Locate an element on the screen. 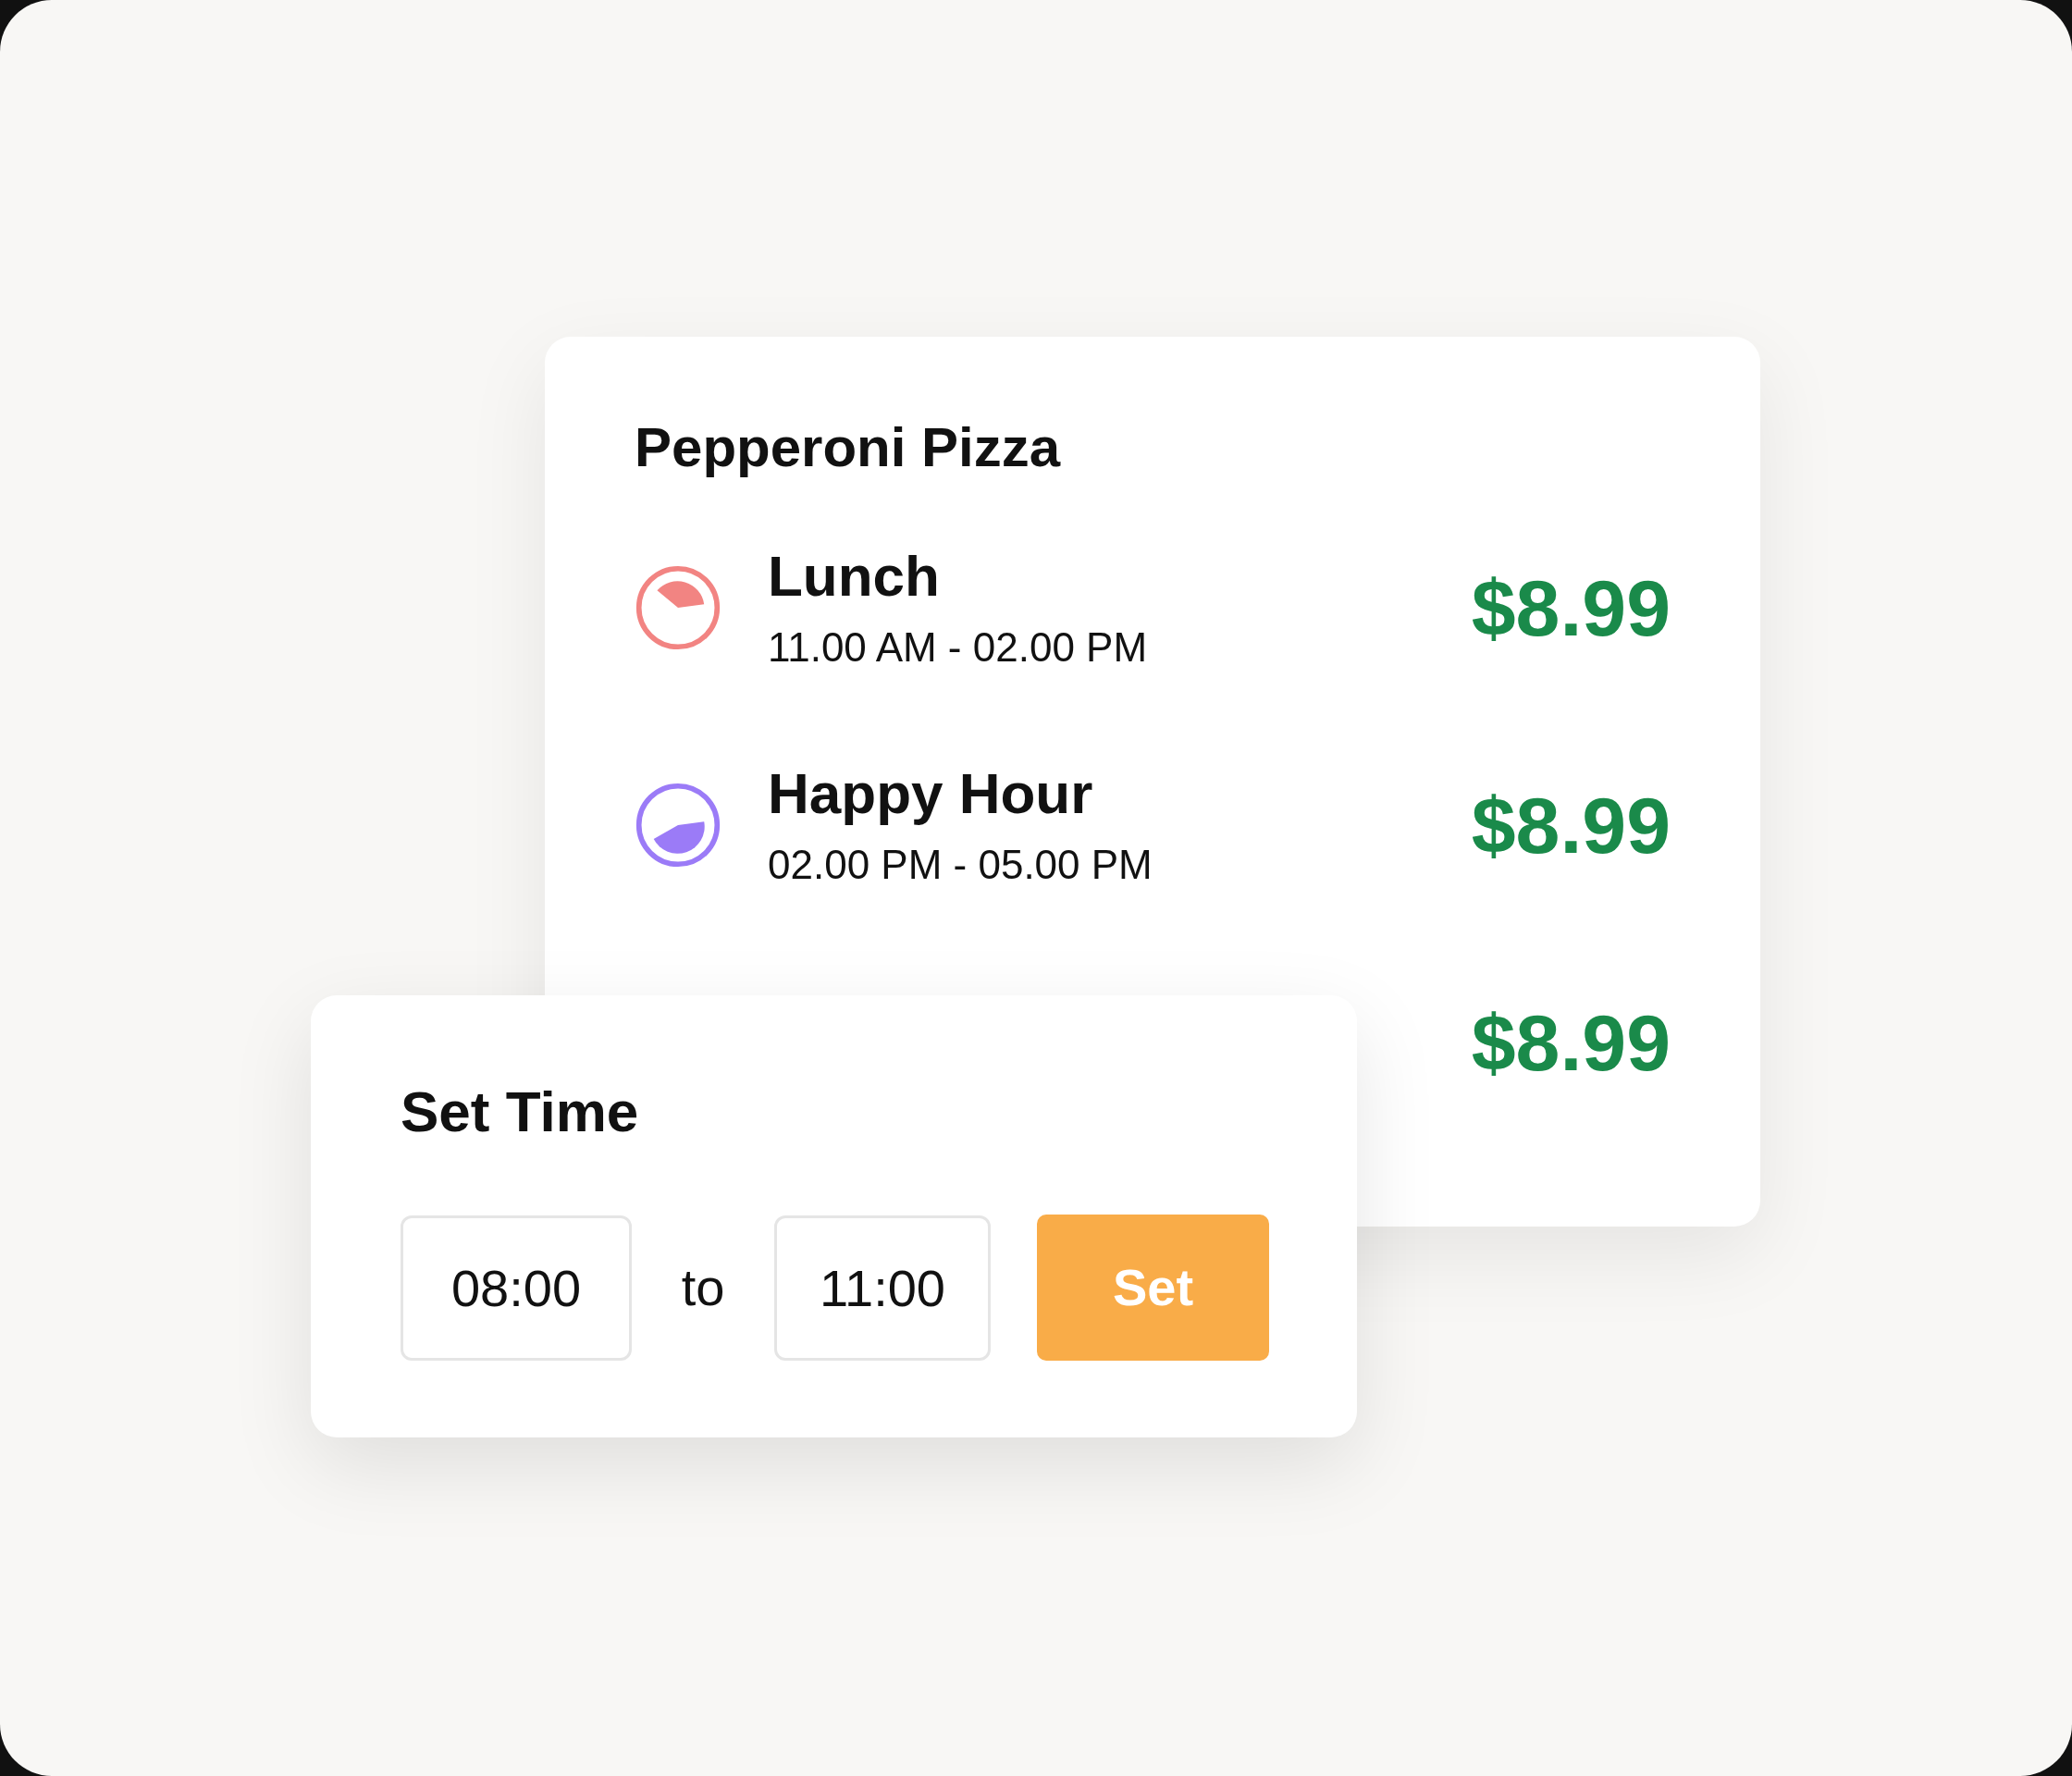 The width and height of the screenshot is (2072, 1776). card-title: Set Time is located at coordinates (520, 1112).